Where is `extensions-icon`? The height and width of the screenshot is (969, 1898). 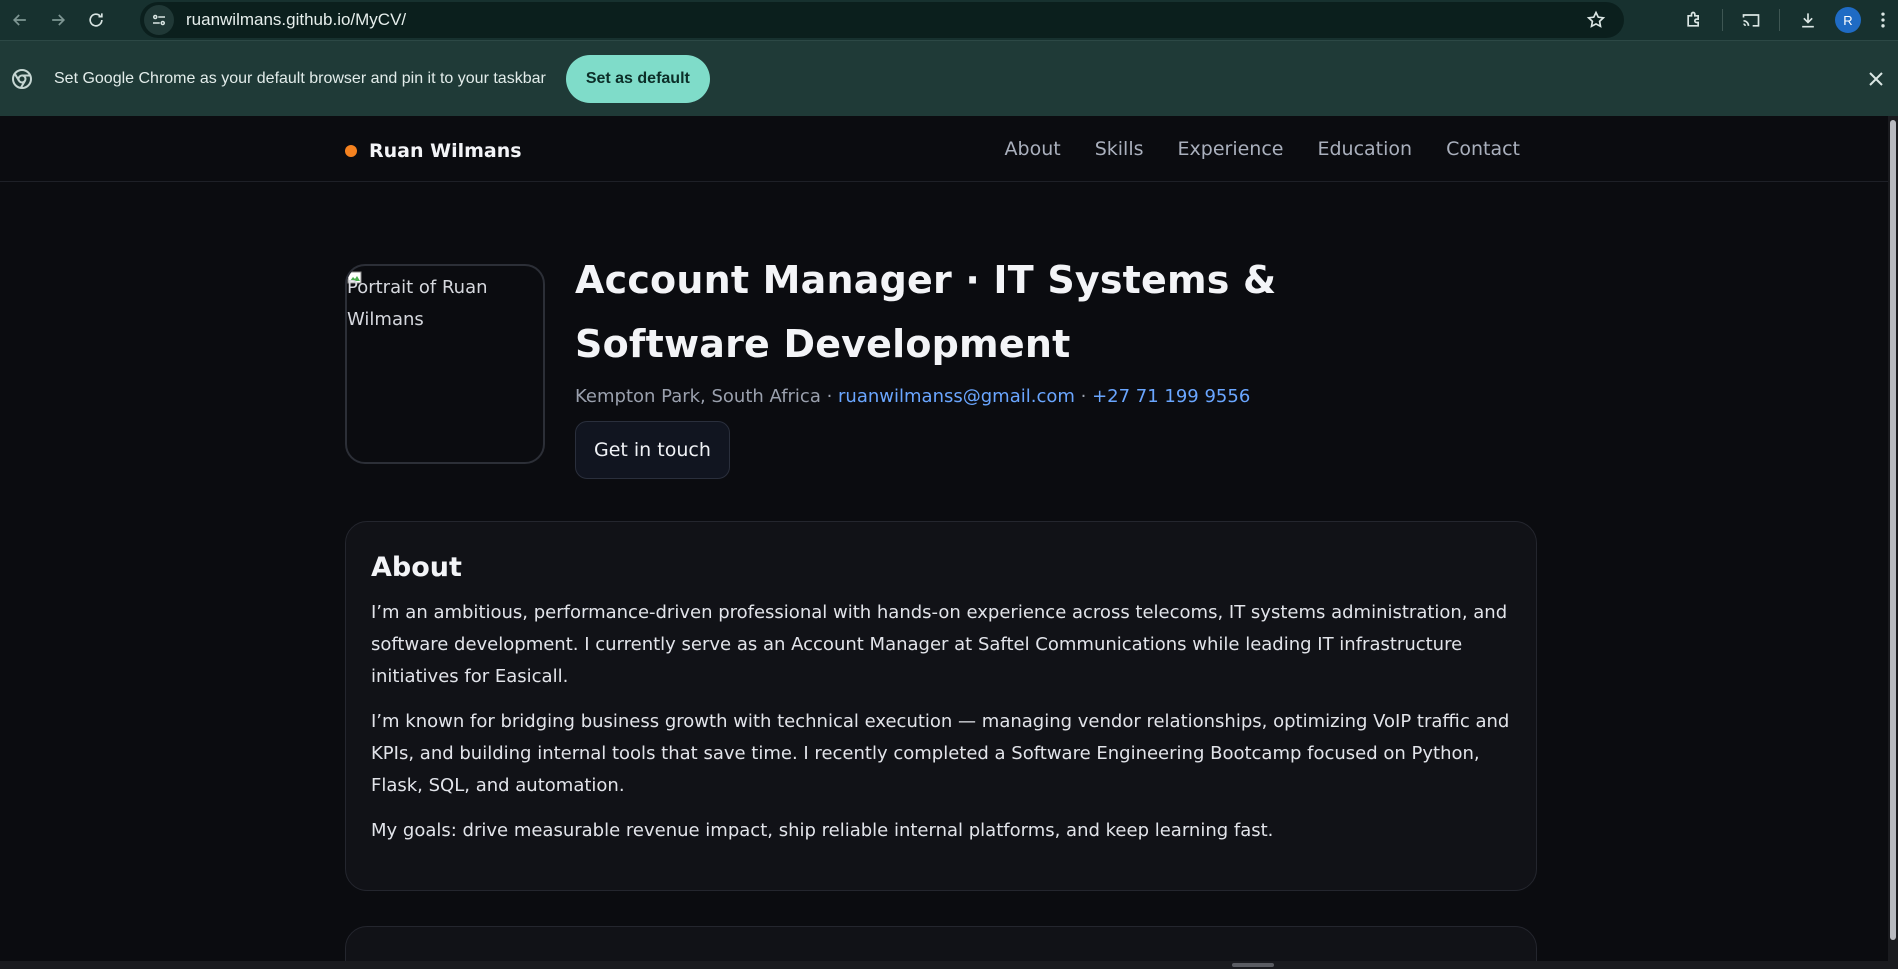 extensions-icon is located at coordinates (1693, 19).